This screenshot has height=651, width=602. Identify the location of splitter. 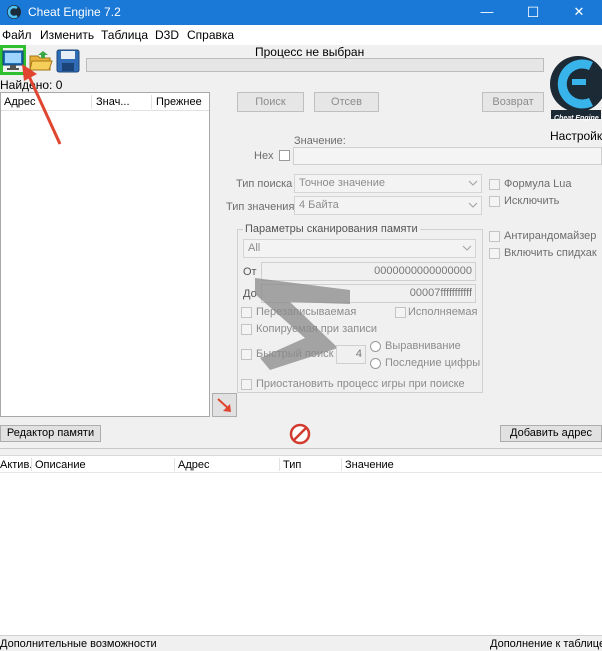
(301, 450).